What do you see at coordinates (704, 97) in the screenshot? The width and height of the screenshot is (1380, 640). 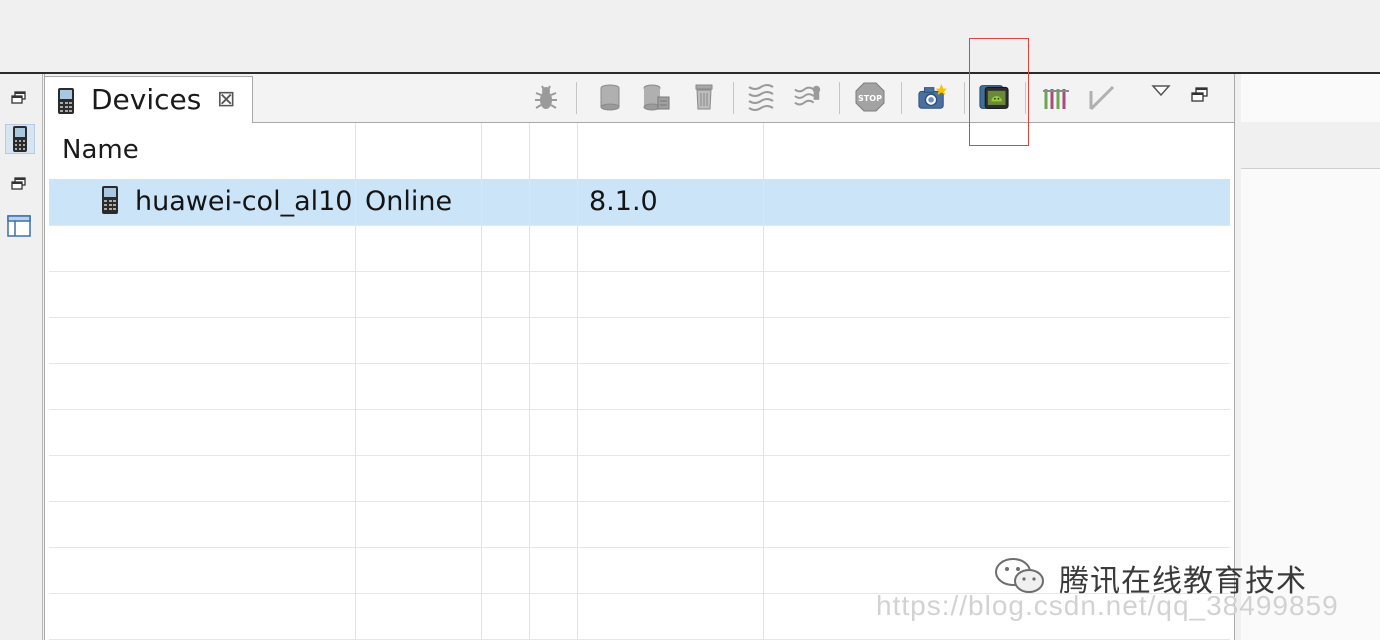 I see `cause-gc-icon` at bounding box center [704, 97].